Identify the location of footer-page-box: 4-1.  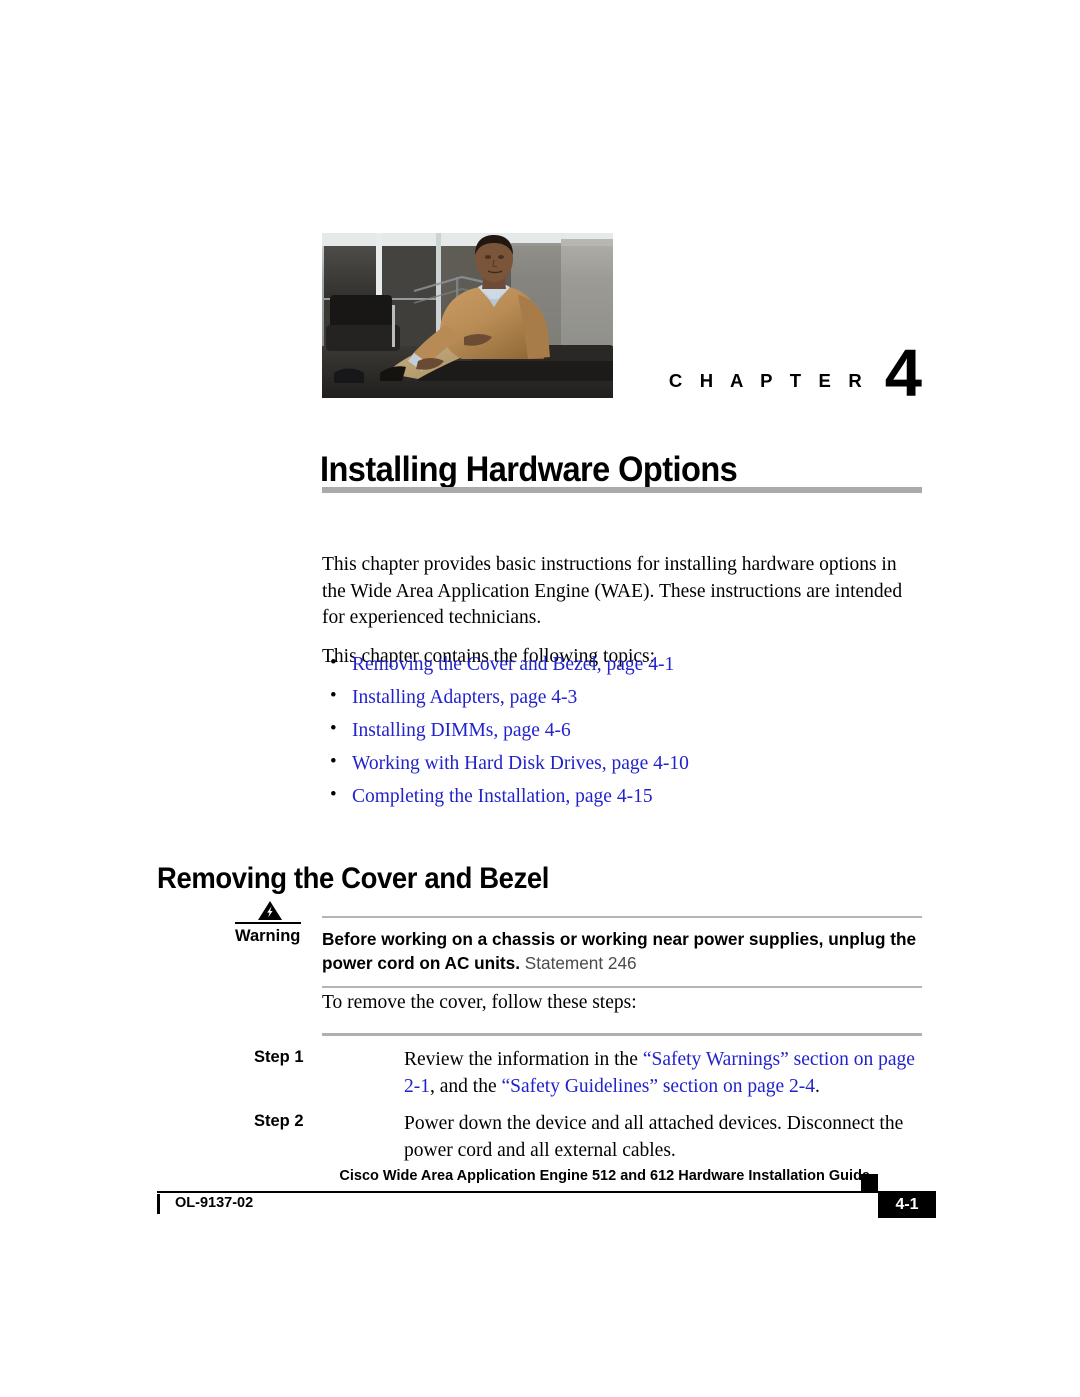
(907, 1204).